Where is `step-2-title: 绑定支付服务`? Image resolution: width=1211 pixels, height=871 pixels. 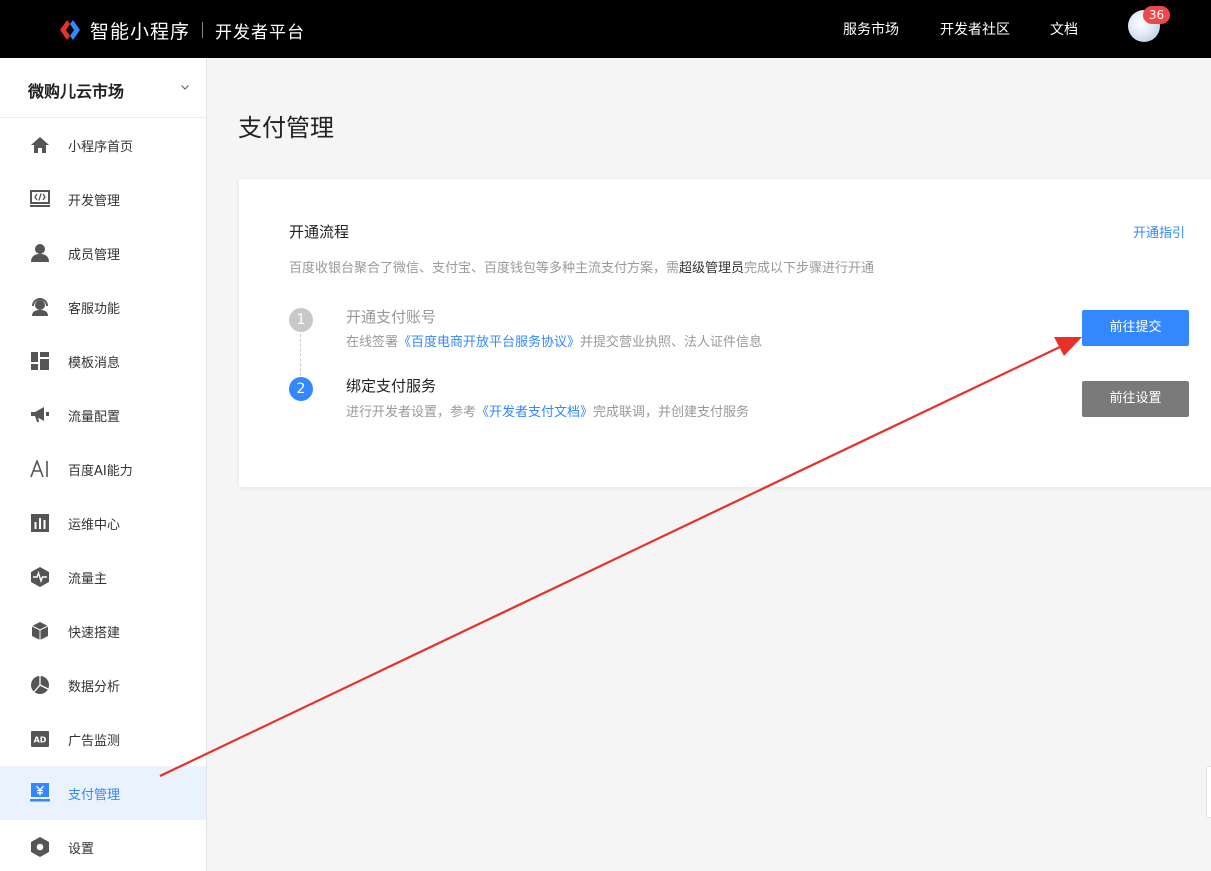
step-2-title: 绑定支付服务 is located at coordinates (391, 386).